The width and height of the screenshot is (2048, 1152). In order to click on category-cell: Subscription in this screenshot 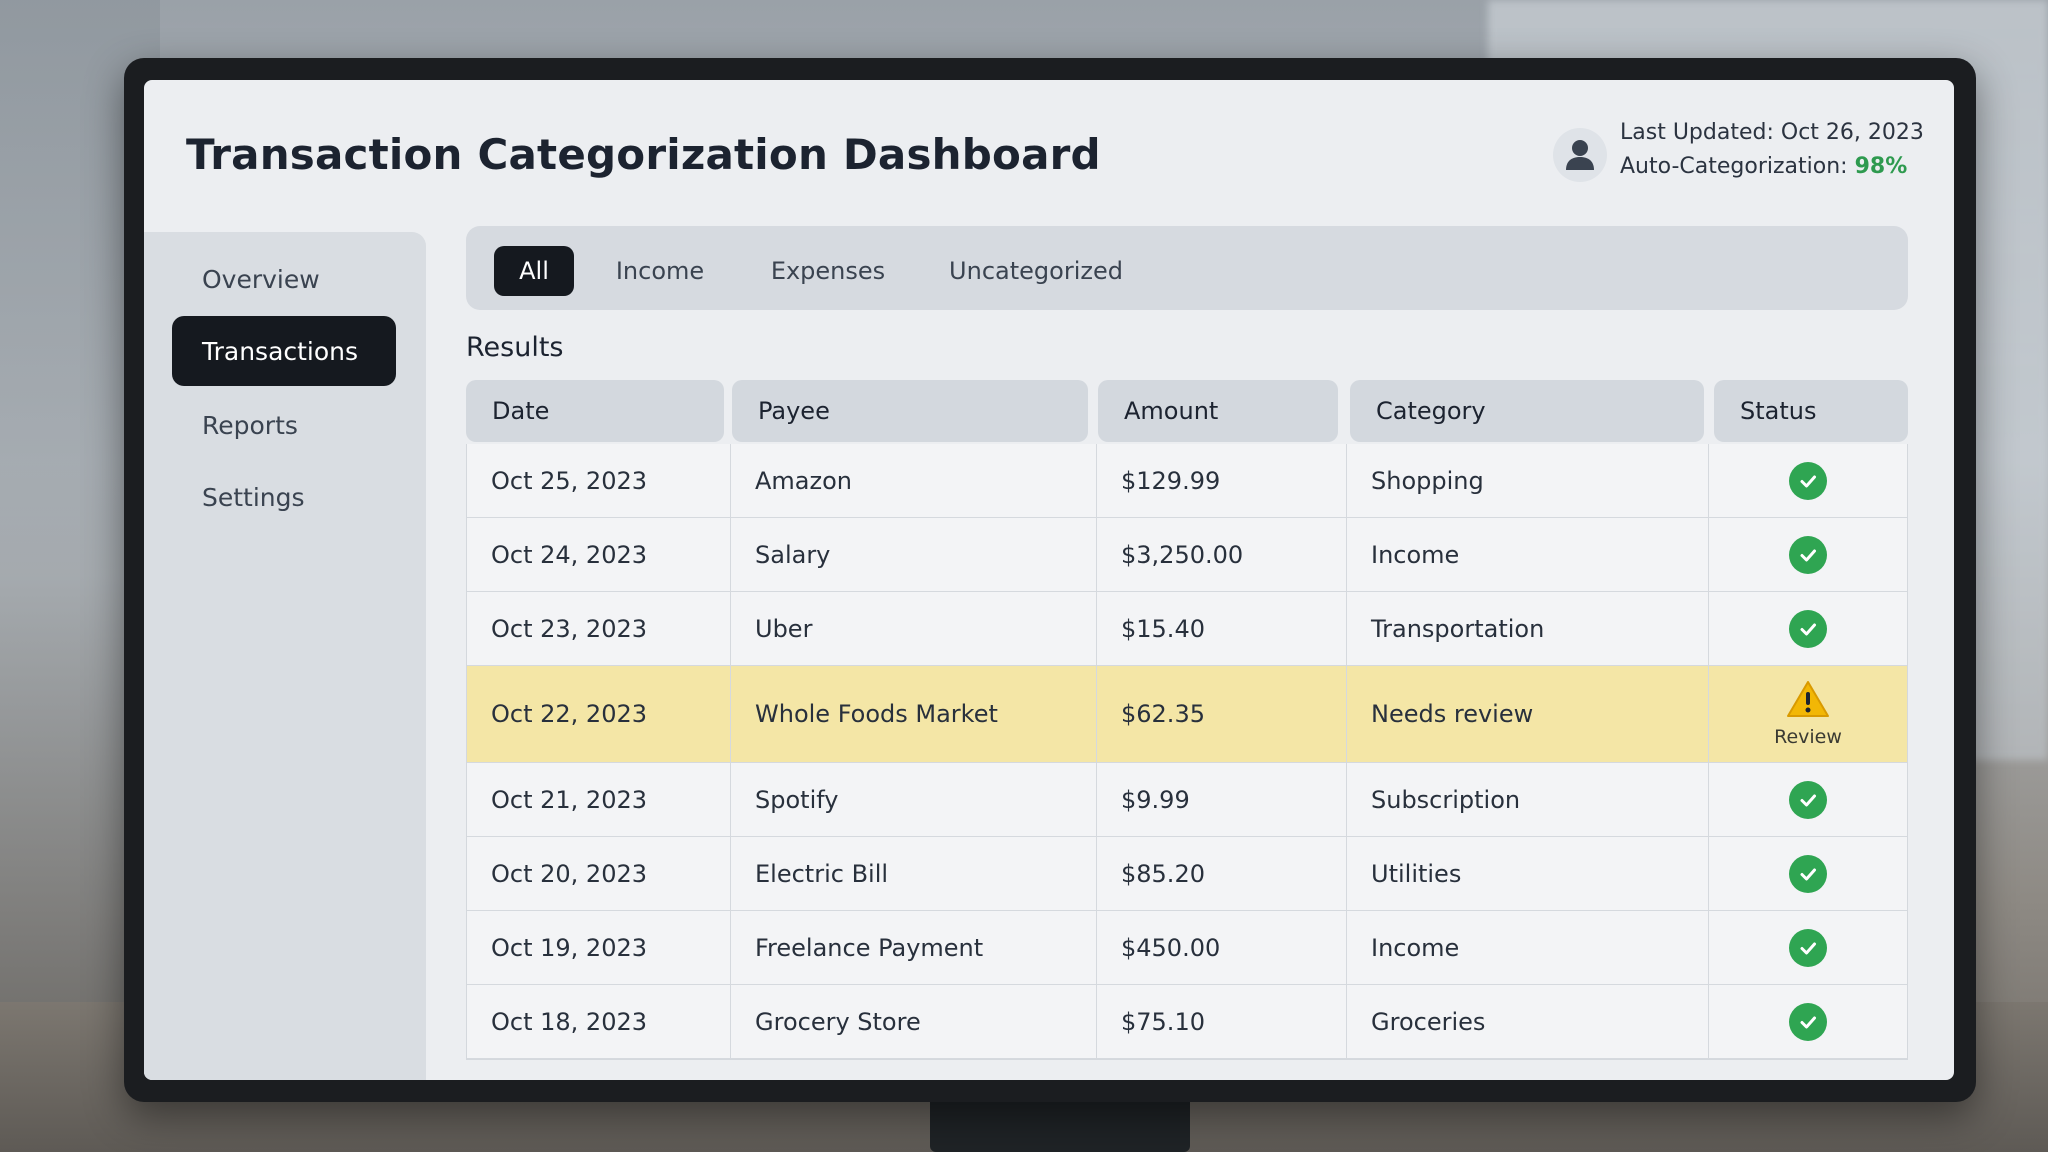, I will do `click(1528, 799)`.